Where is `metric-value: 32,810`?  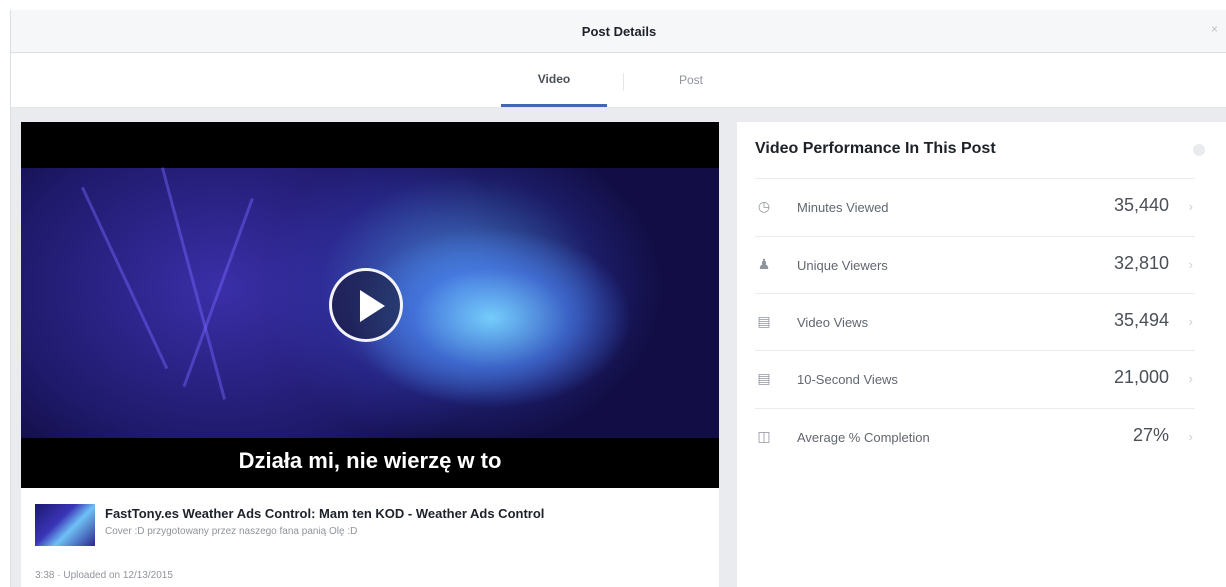 metric-value: 32,810 is located at coordinates (1141, 263).